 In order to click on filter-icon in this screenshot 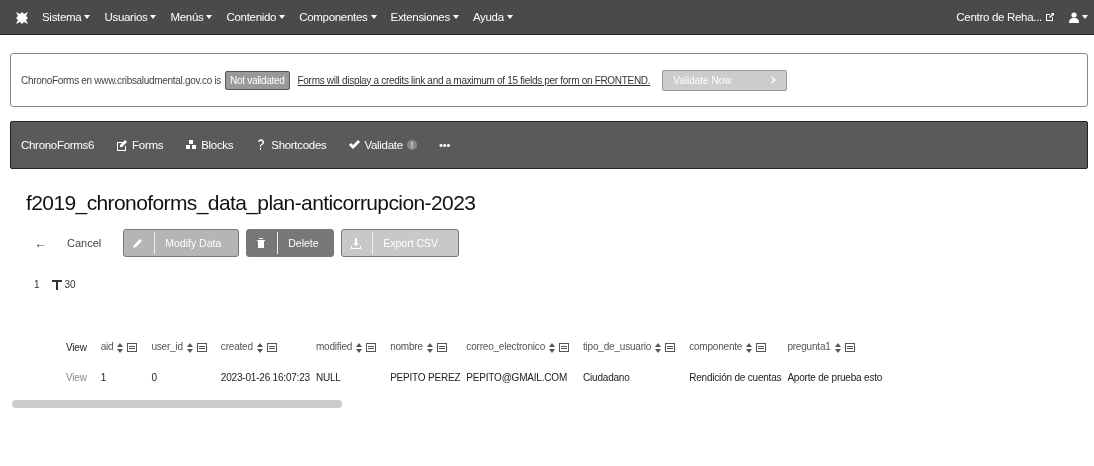, I will do `click(56, 284)`.